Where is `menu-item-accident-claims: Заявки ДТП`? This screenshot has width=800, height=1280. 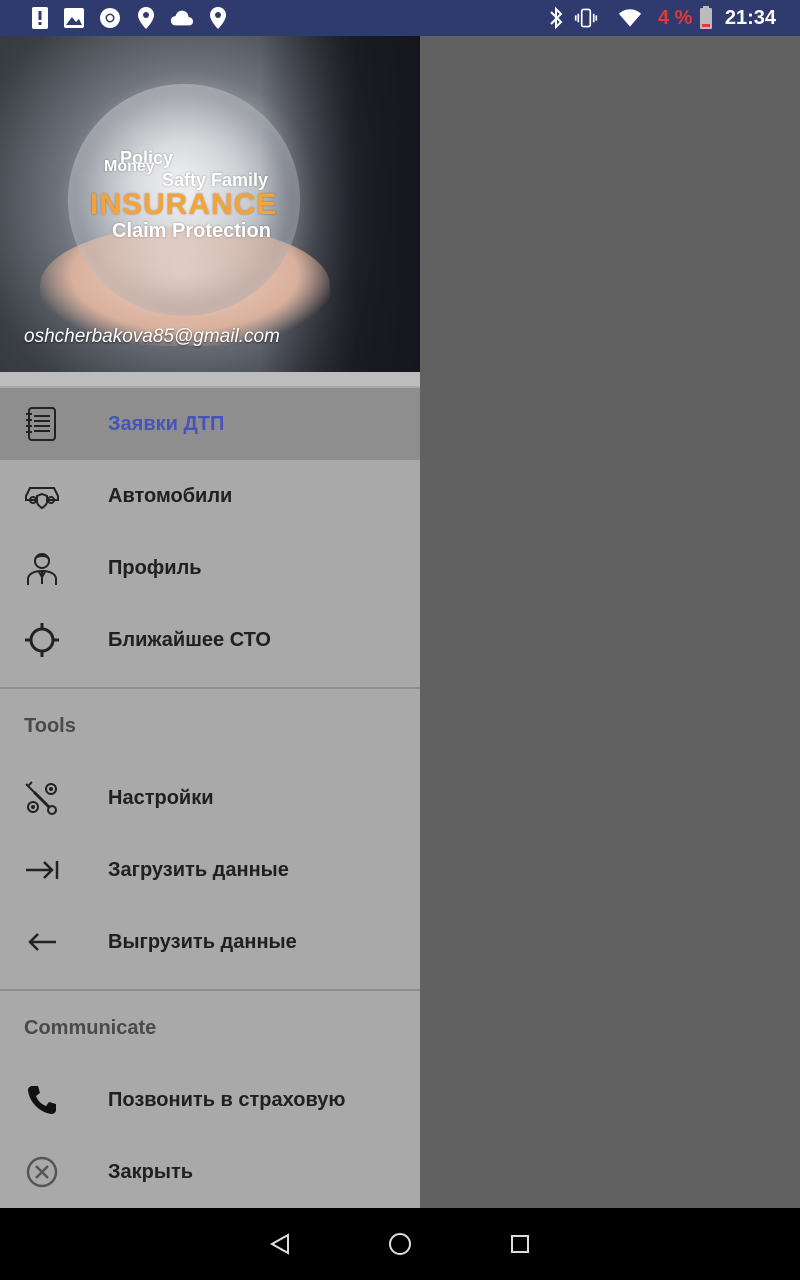 menu-item-accident-claims: Заявки ДТП is located at coordinates (210, 424).